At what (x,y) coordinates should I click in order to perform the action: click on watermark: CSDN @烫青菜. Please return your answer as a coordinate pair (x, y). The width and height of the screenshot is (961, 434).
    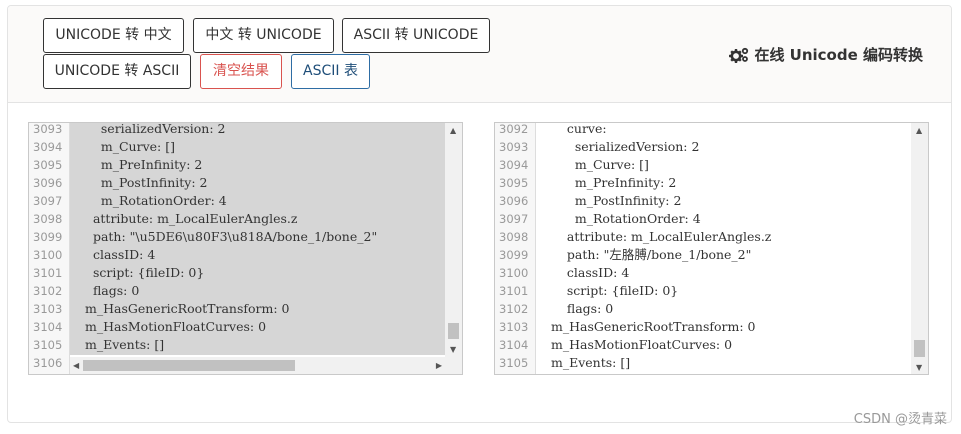
    Looking at the image, I should click on (900, 419).